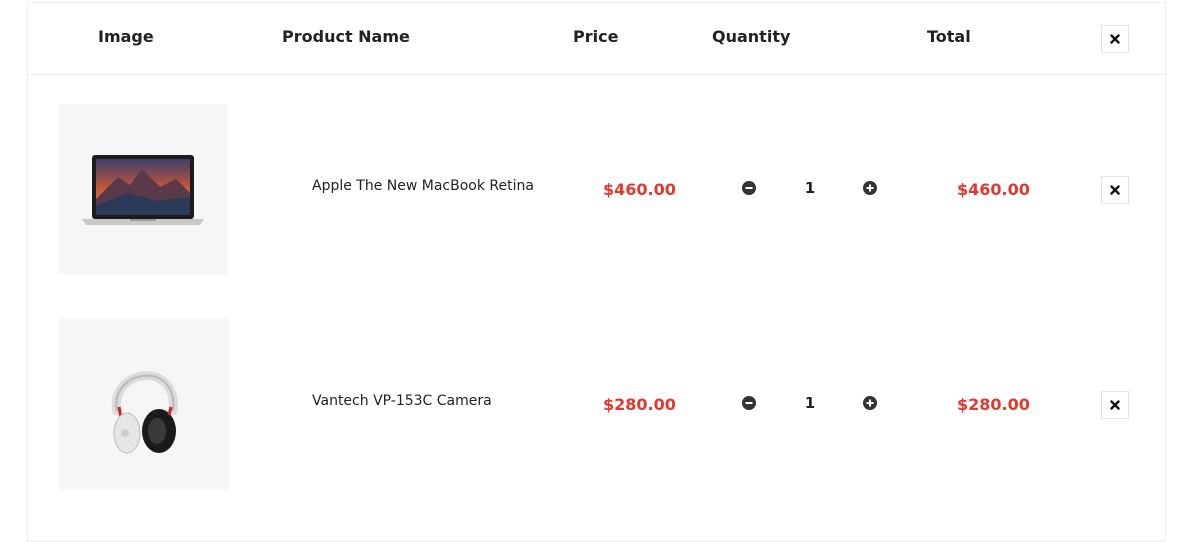 The height and width of the screenshot is (542, 1204). I want to click on cart-table-header: Image Product Name Price Quantity Total, so click(596, 39).